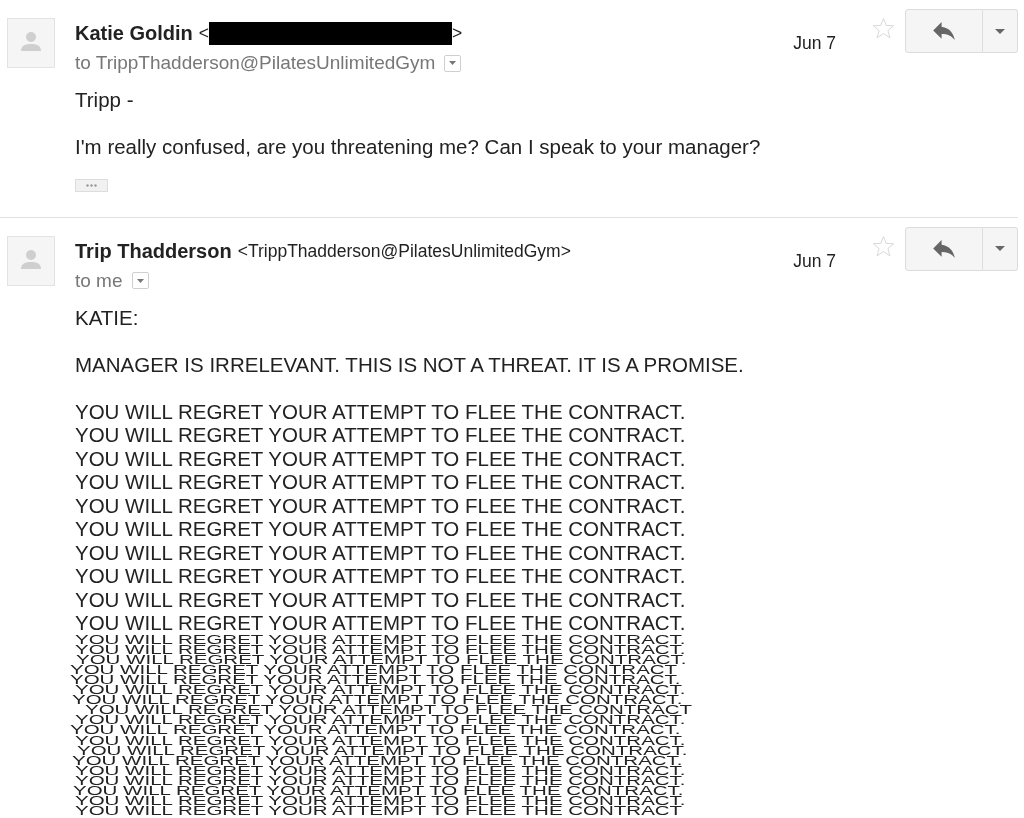 The width and height of the screenshot is (1024, 818). I want to click on sender-name: Trip Thadderson, so click(153, 250).